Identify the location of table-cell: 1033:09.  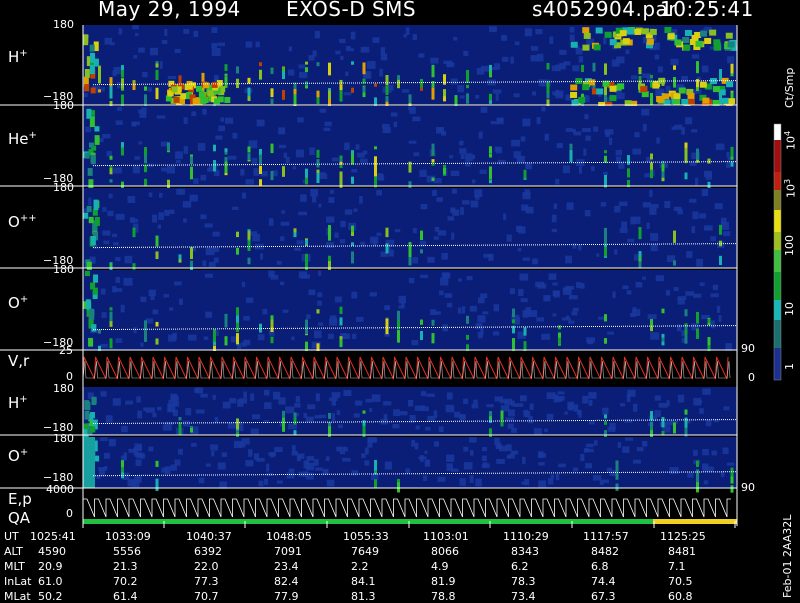
(128, 536).